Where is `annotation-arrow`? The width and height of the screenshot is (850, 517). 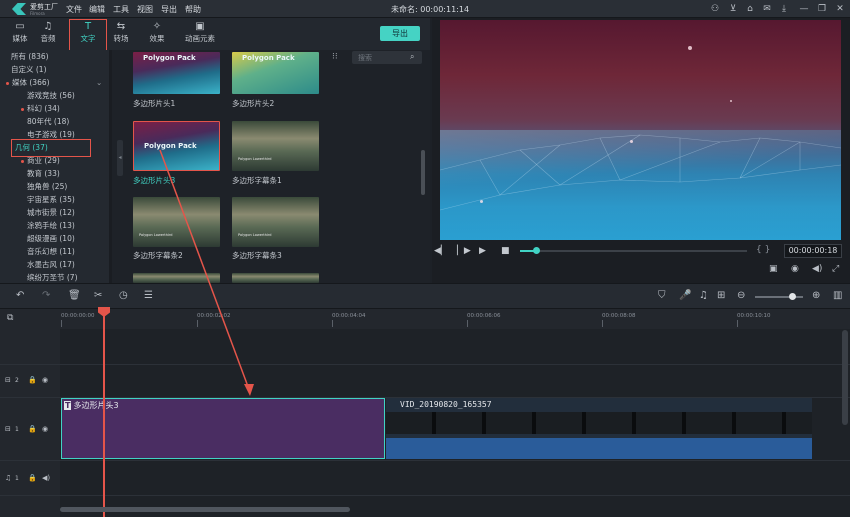
annotation-arrow is located at coordinates (205, 271).